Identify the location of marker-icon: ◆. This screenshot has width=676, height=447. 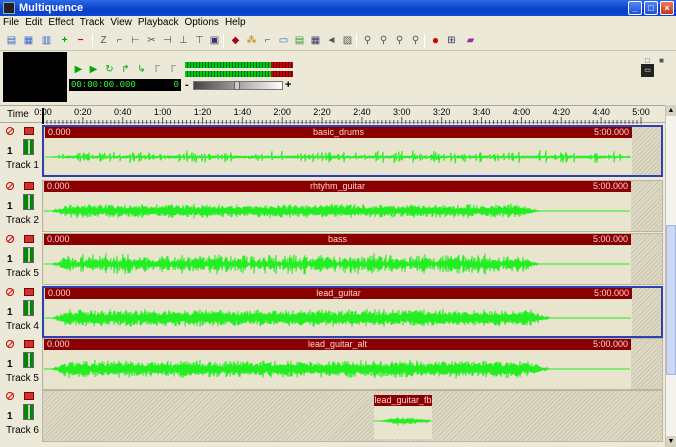
(235, 40).